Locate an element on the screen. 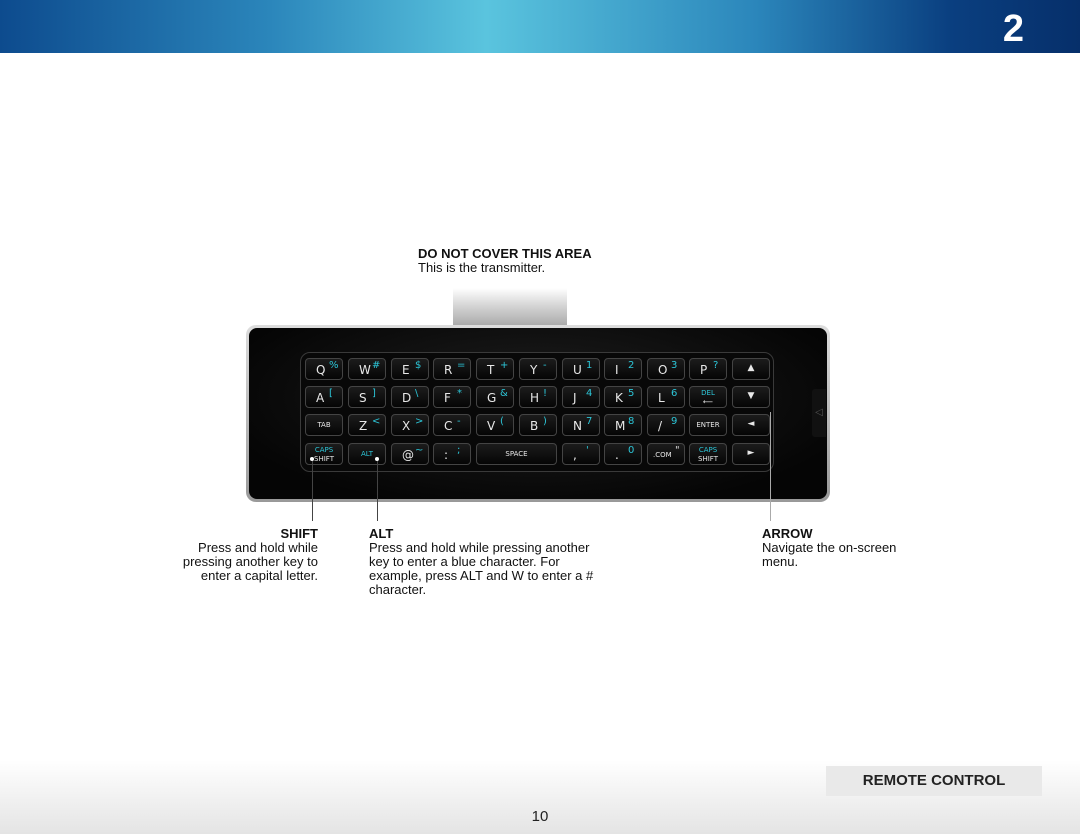  key-d: D \ is located at coordinates (410, 397).